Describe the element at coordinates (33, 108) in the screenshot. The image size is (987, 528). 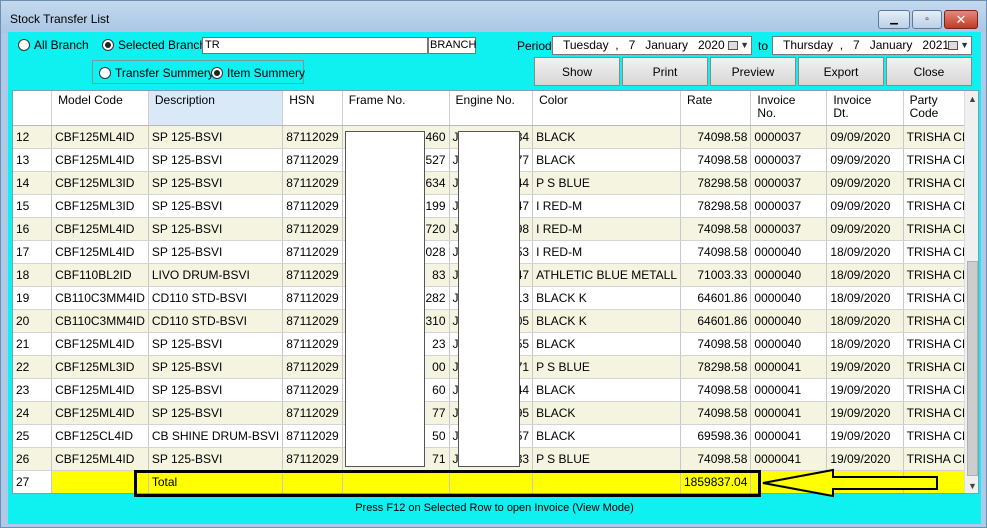
I see `column-header` at that location.